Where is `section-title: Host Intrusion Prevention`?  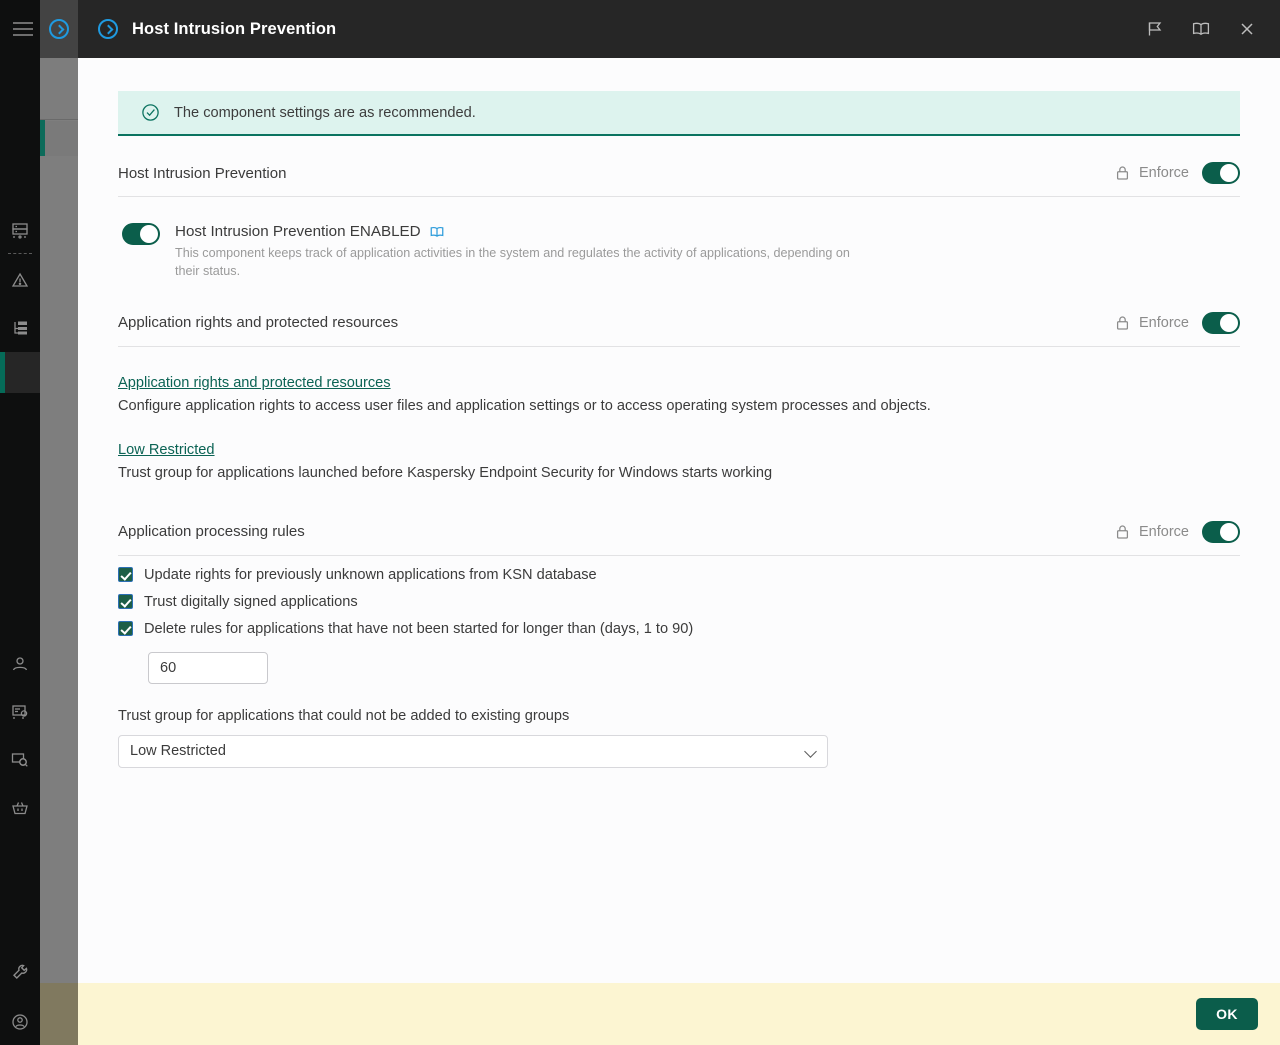
section-title: Host Intrusion Prevention is located at coordinates (202, 173).